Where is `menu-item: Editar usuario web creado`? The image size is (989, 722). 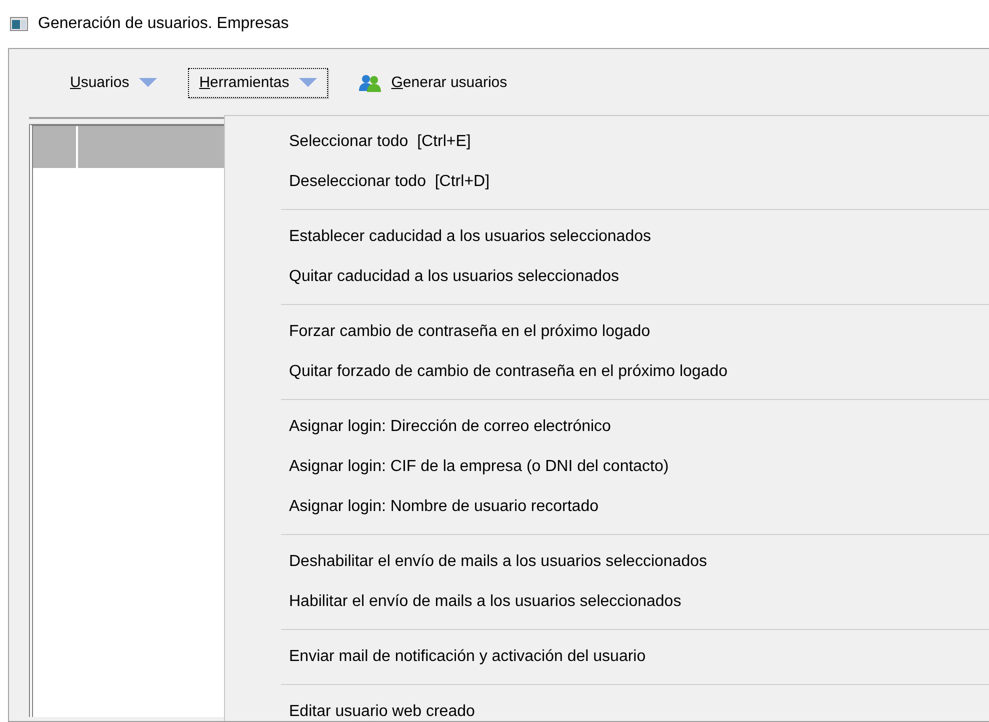 menu-item: Editar usuario web creado is located at coordinates (607, 706).